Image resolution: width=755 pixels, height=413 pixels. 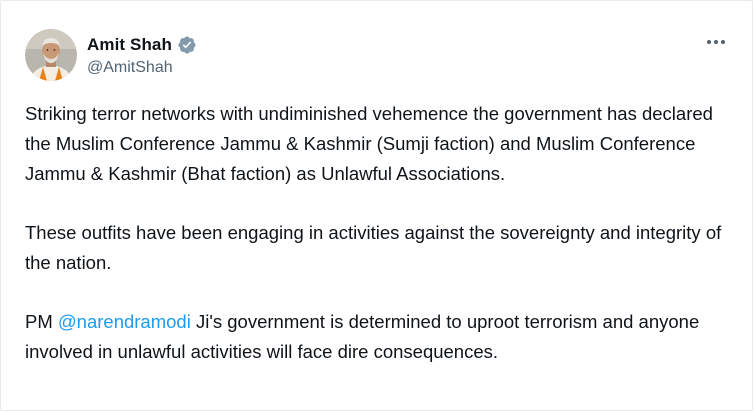 What do you see at coordinates (41, 321) in the screenshot?
I see `mention-prefix-text: PM` at bounding box center [41, 321].